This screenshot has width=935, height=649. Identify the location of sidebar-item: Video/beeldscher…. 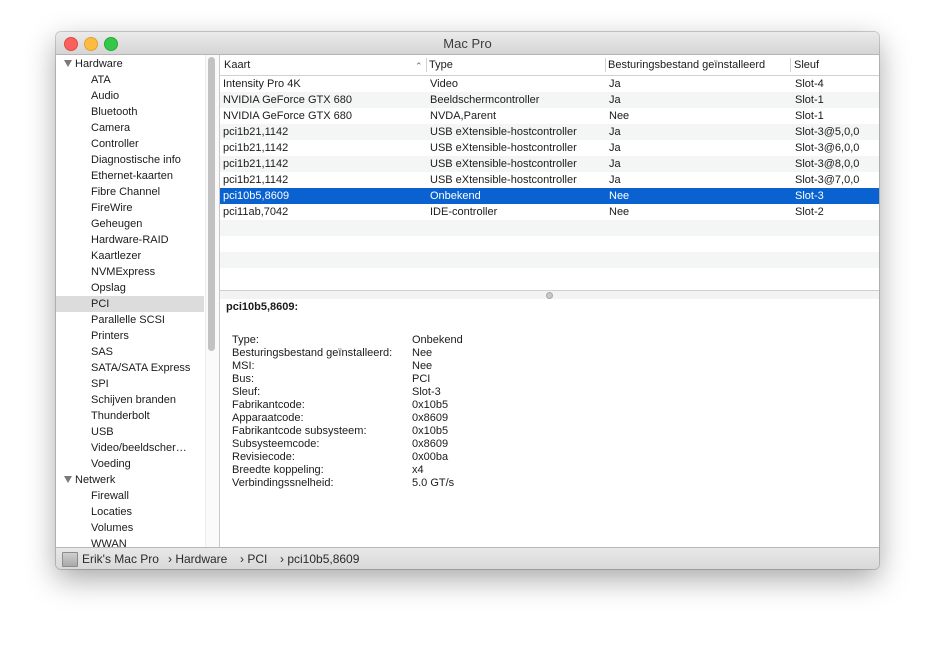
(130, 448).